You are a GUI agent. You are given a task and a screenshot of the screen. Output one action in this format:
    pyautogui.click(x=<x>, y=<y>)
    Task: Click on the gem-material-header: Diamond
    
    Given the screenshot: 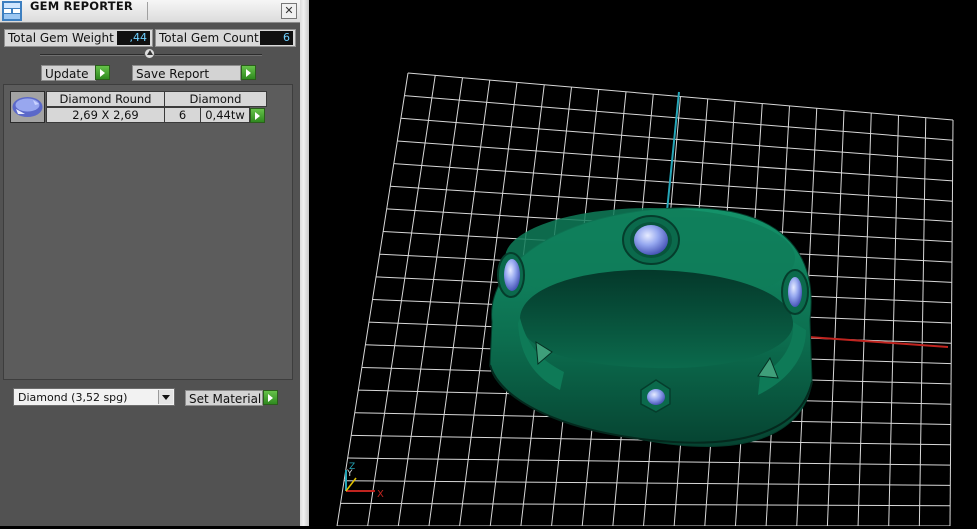 What is the action you would take?
    pyautogui.click(x=215, y=99)
    